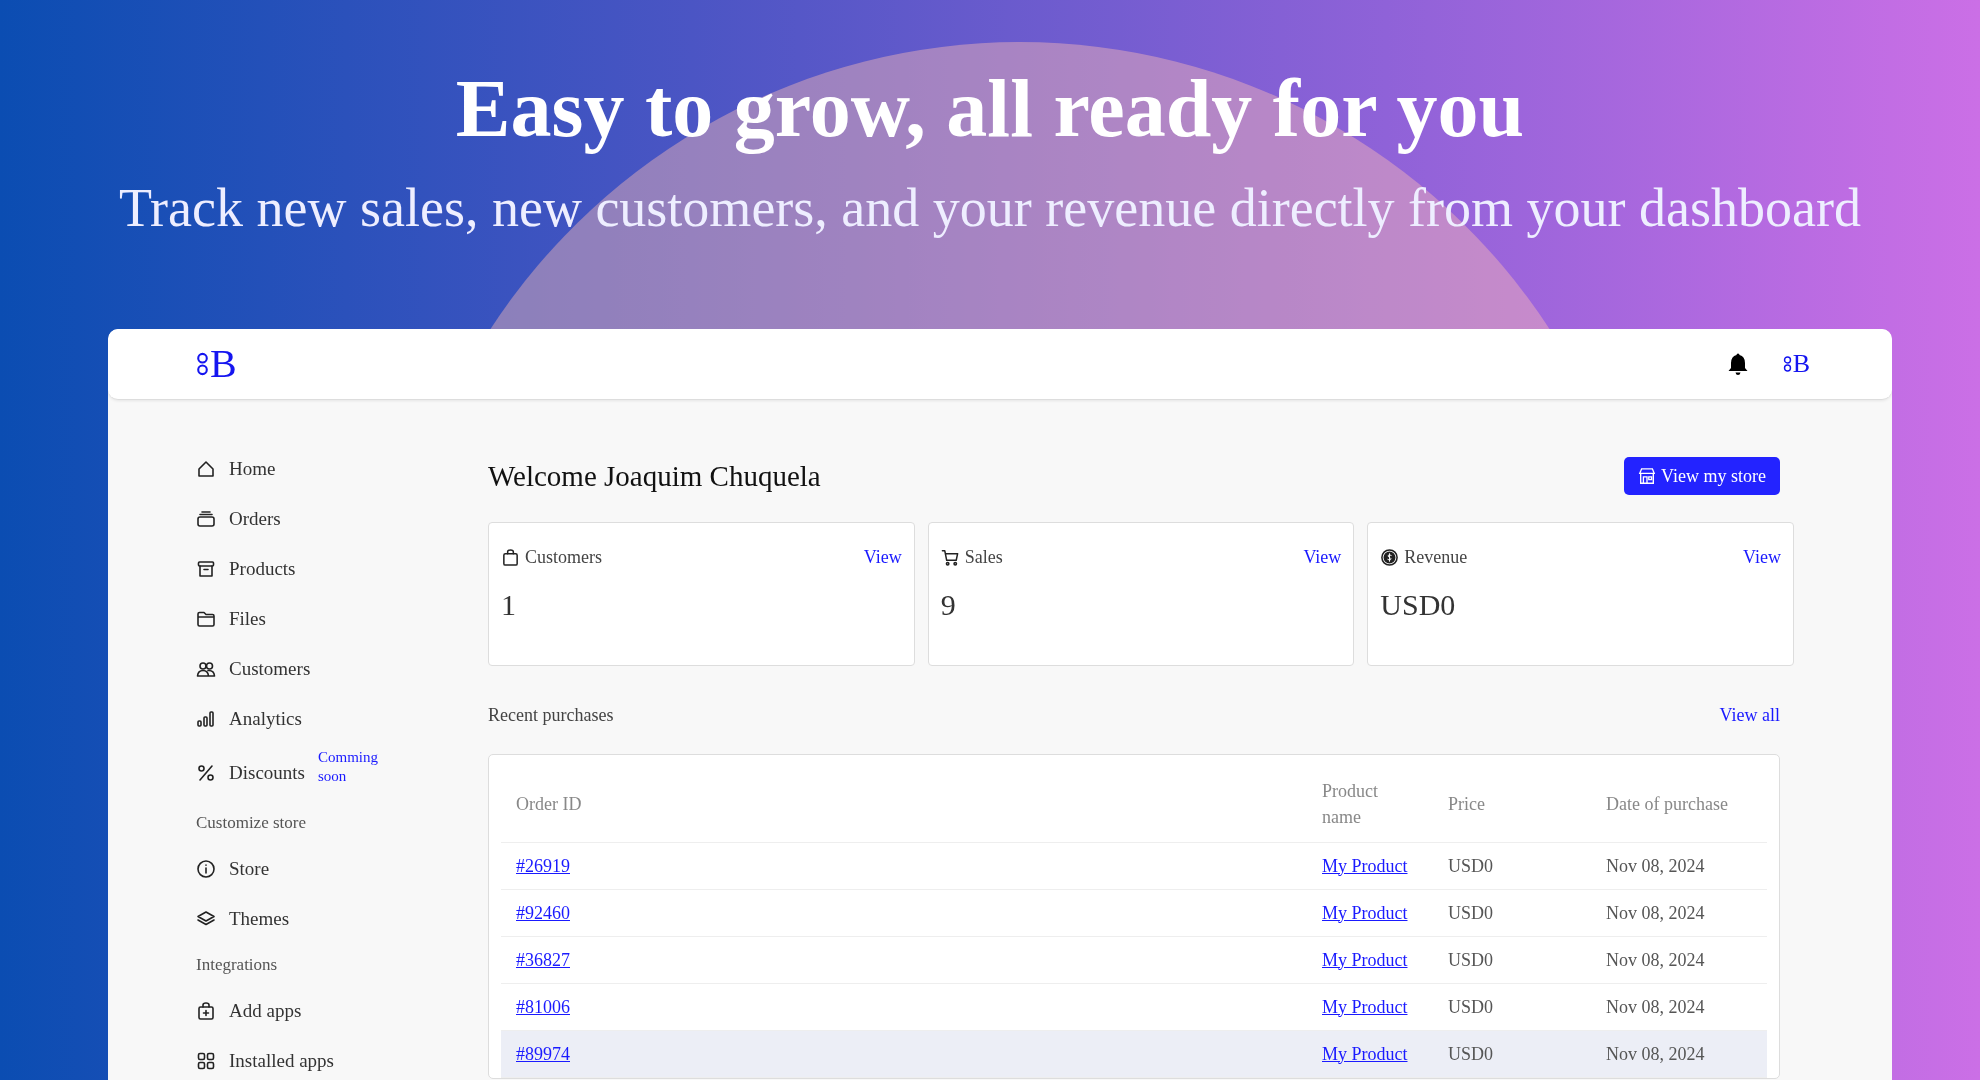  Describe the element at coordinates (551, 715) in the screenshot. I see `section-title: Recent purchases` at that location.